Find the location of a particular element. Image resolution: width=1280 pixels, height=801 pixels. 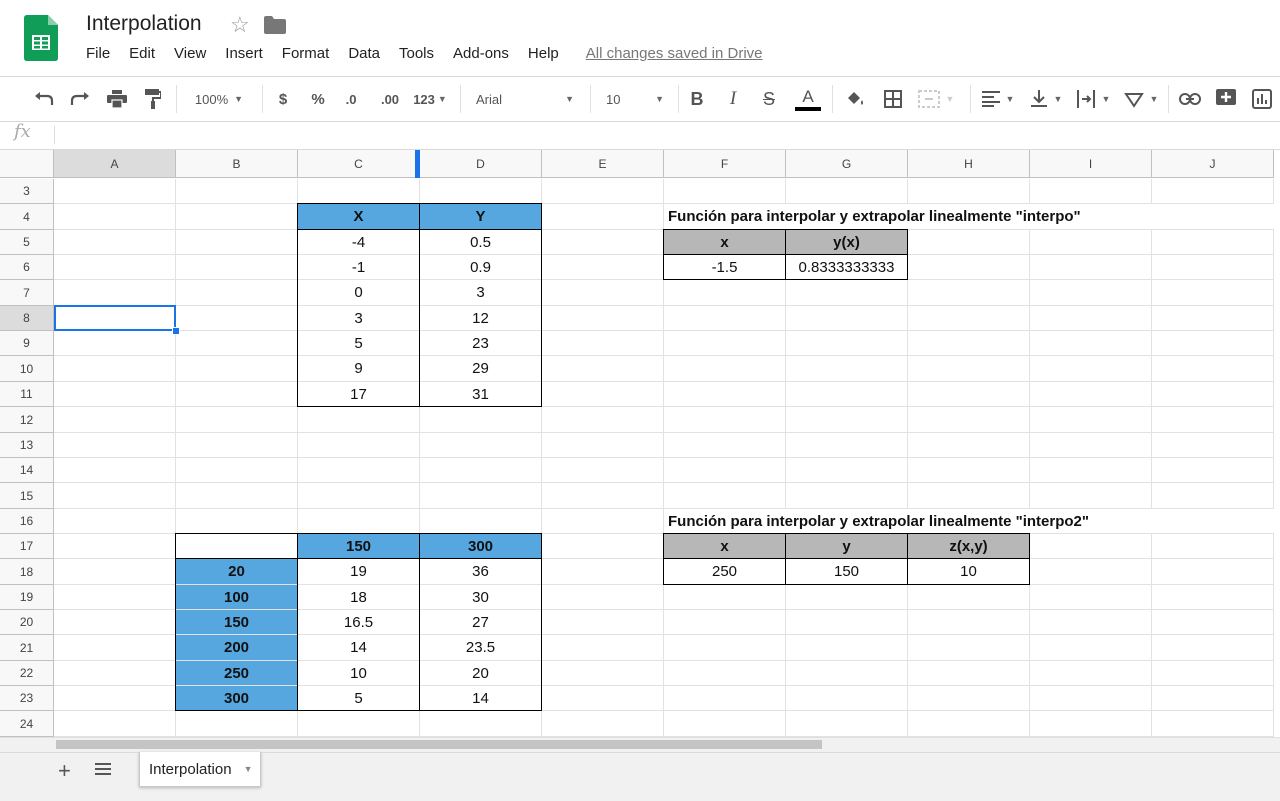

column-header-f: F is located at coordinates (725, 164).